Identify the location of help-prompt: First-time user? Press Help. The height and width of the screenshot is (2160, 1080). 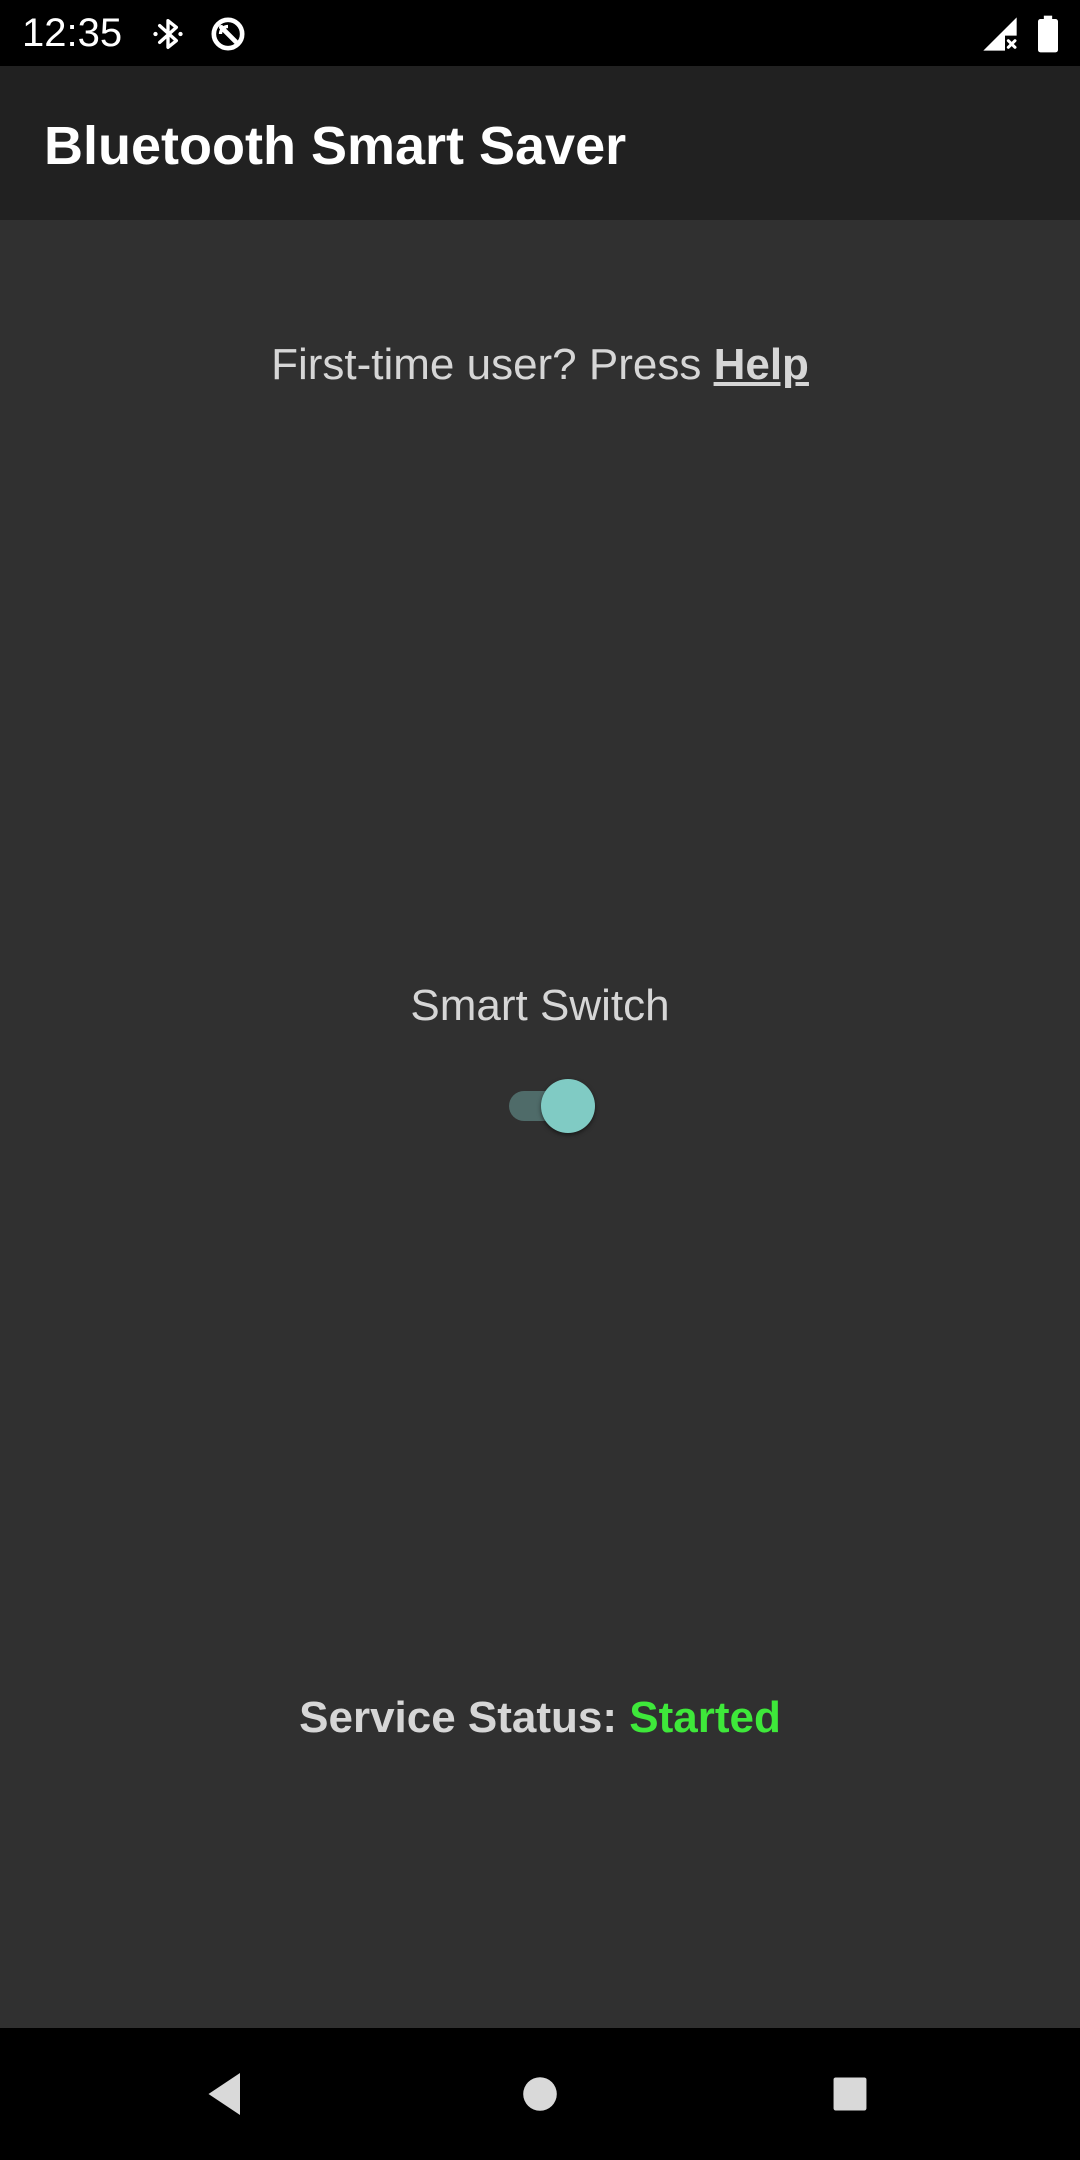
(540, 365).